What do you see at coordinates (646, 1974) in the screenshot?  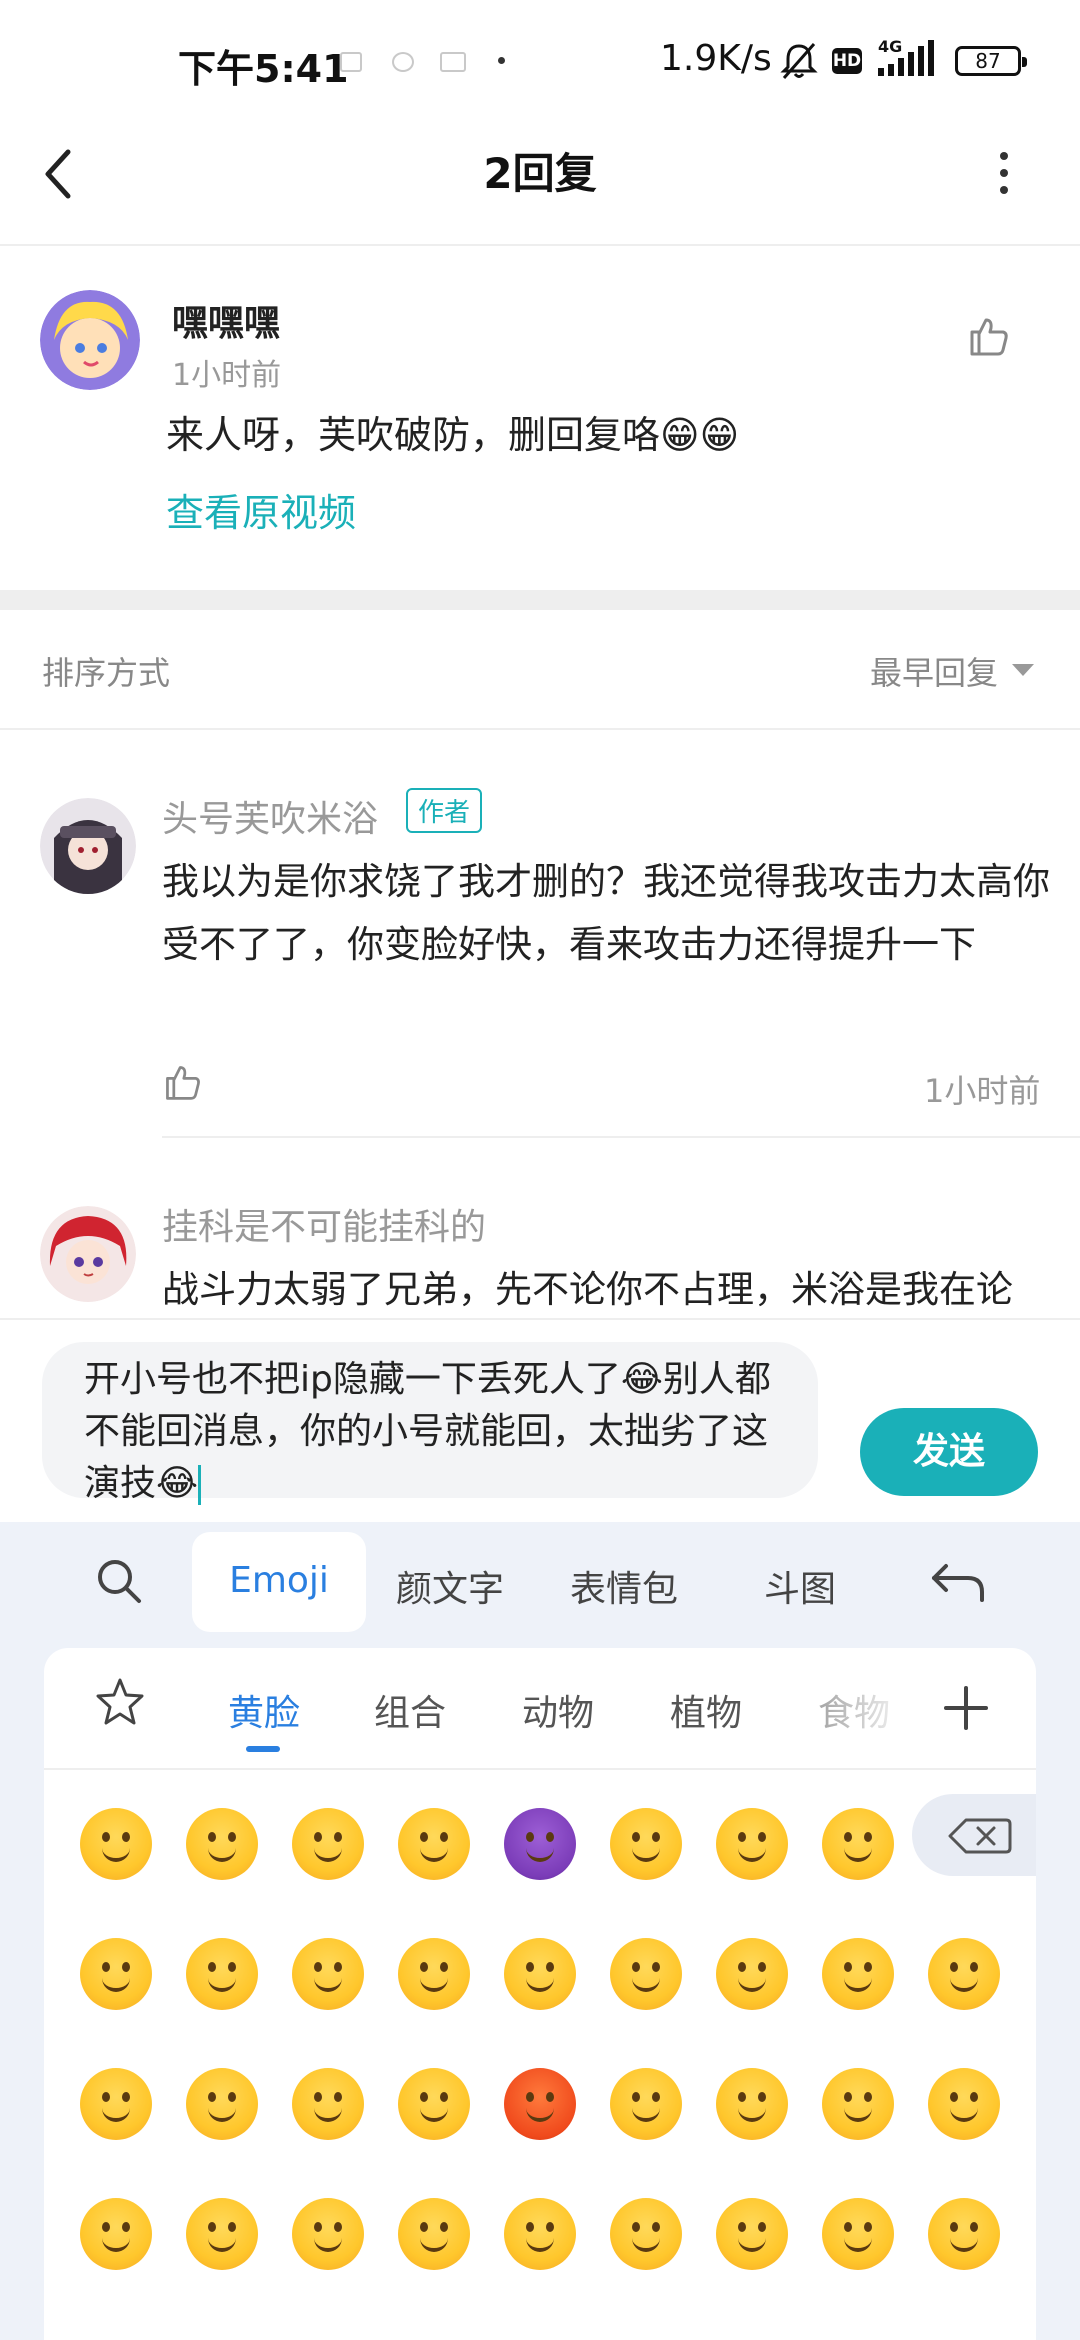 I see `emoji-pensive` at bounding box center [646, 1974].